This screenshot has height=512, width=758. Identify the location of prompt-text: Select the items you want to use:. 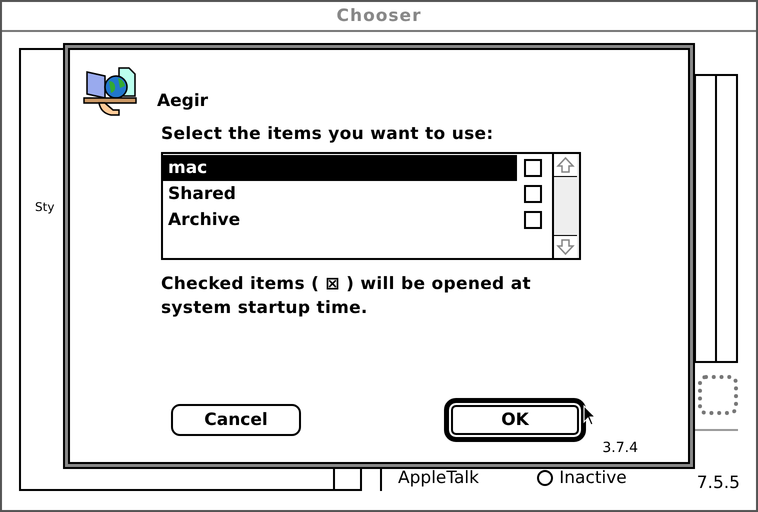
(327, 134).